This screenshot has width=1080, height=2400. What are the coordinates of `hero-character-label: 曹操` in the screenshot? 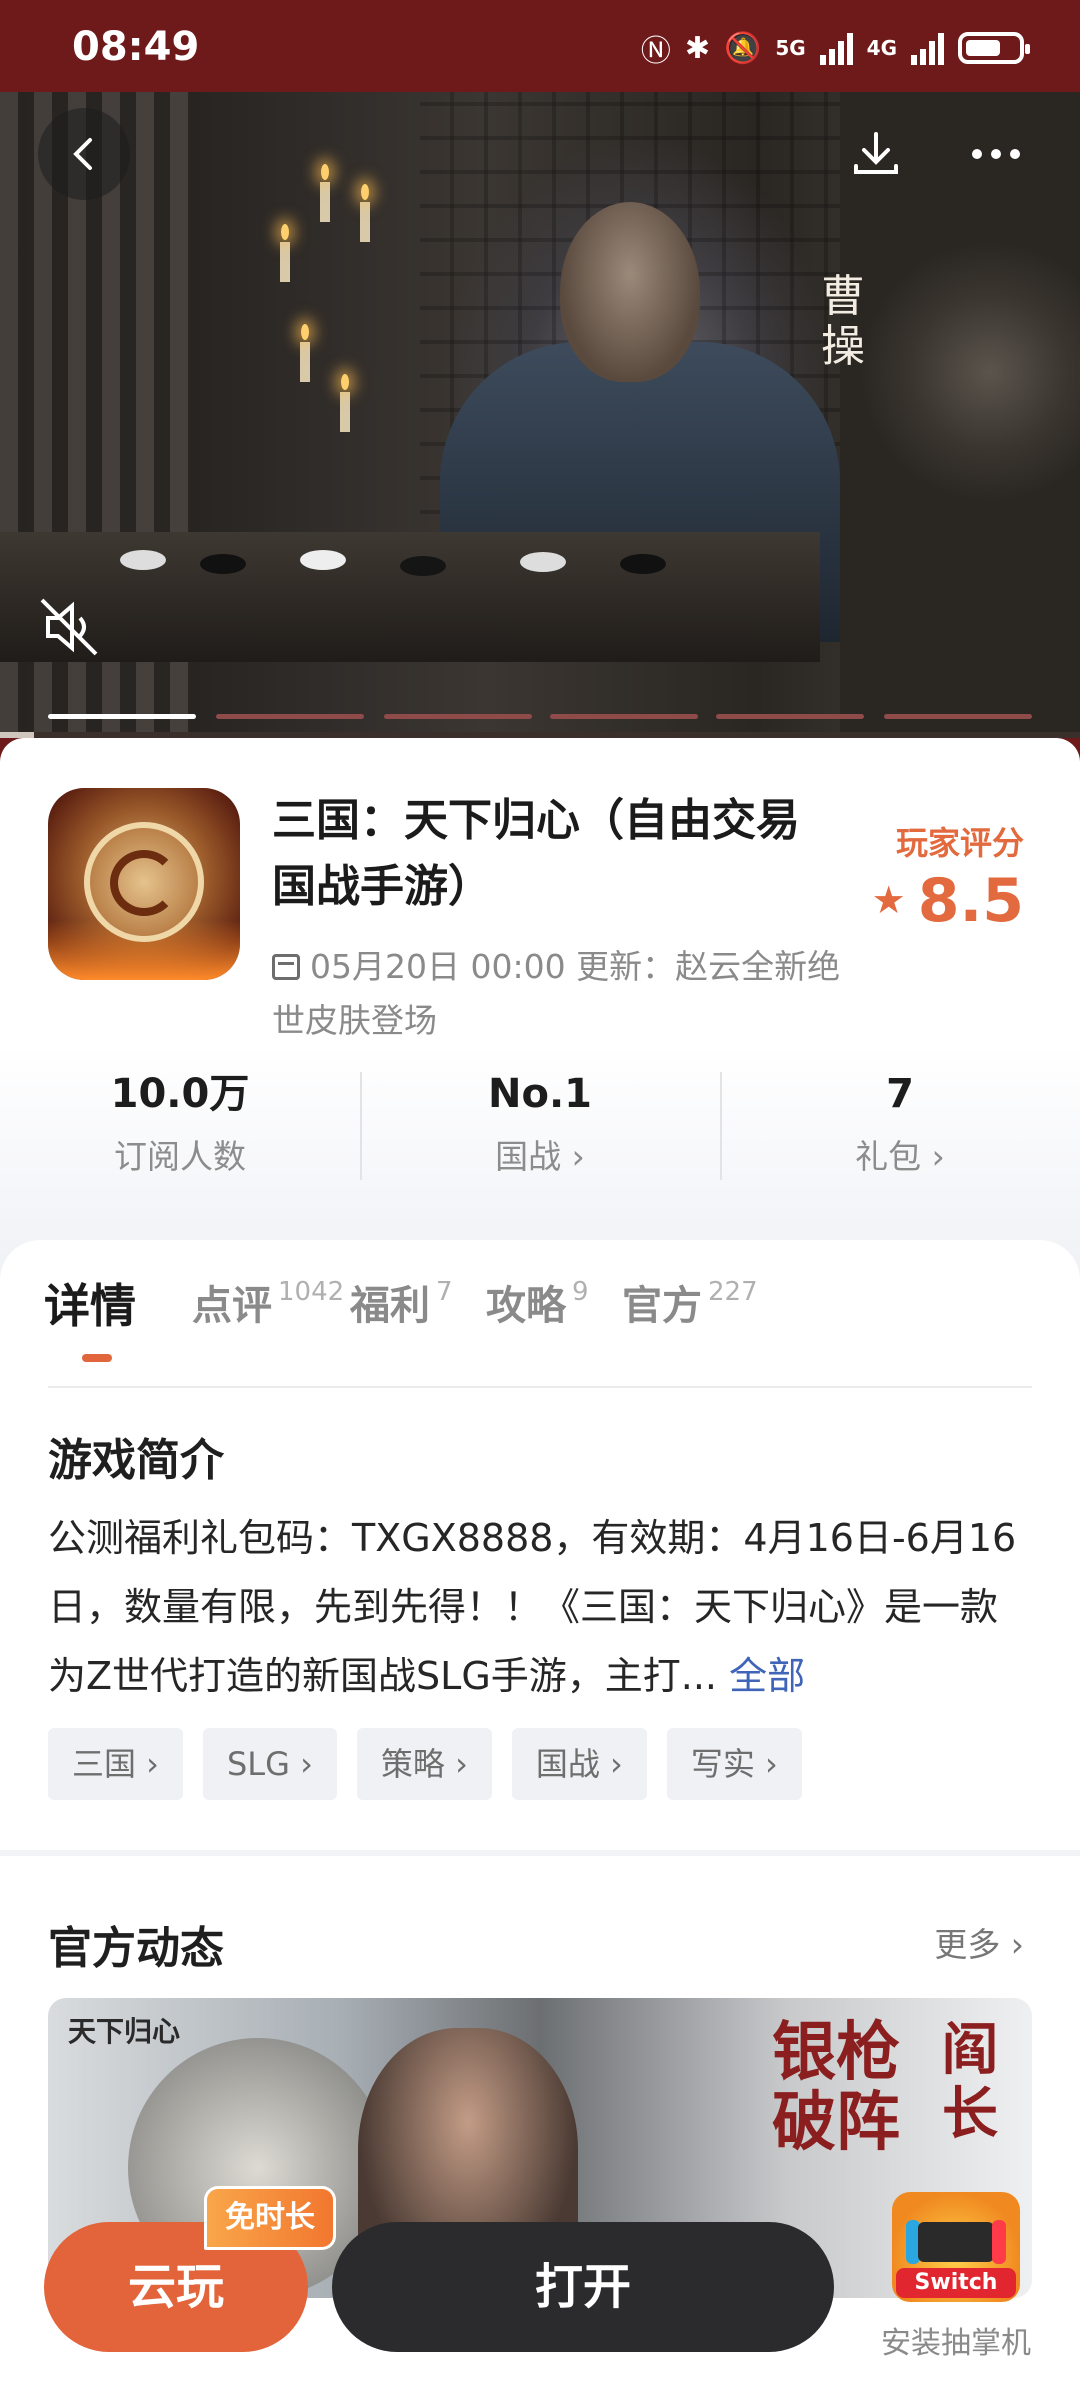 It's located at (843, 321).